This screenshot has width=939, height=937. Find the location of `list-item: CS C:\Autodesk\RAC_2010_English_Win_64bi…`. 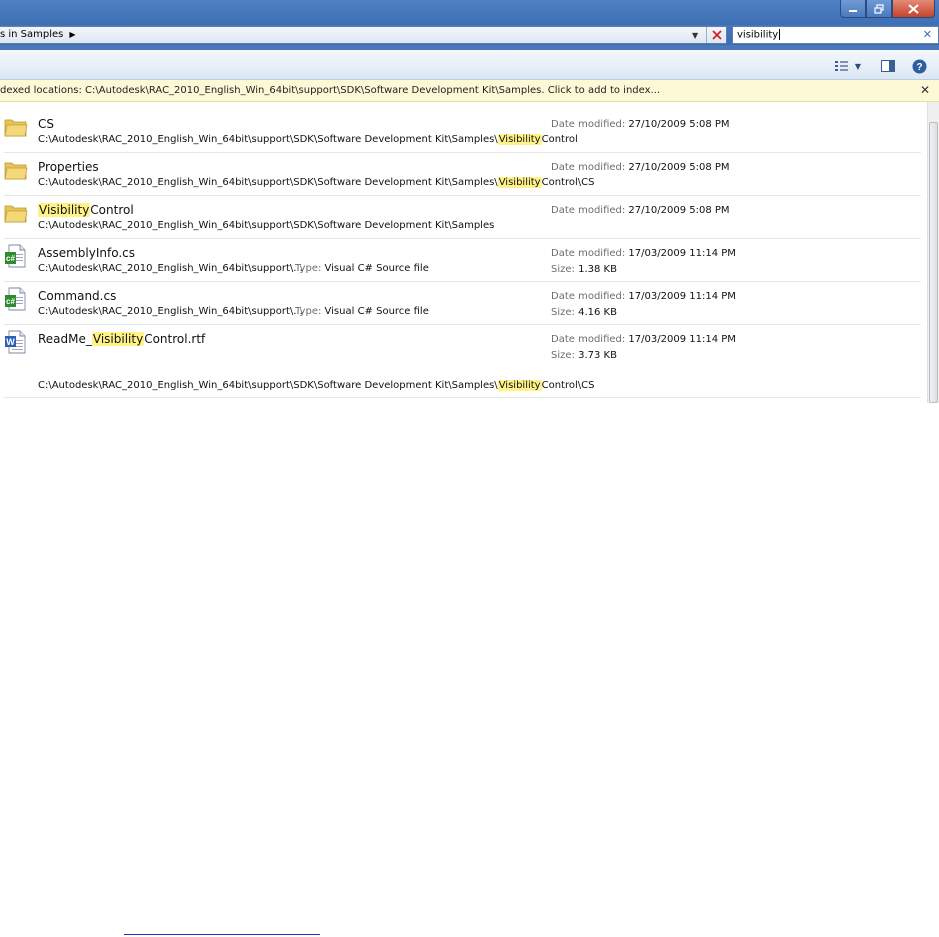

list-item: CS C:\Autodesk\RAC_2010_English_Win_64bi… is located at coordinates (462, 127).